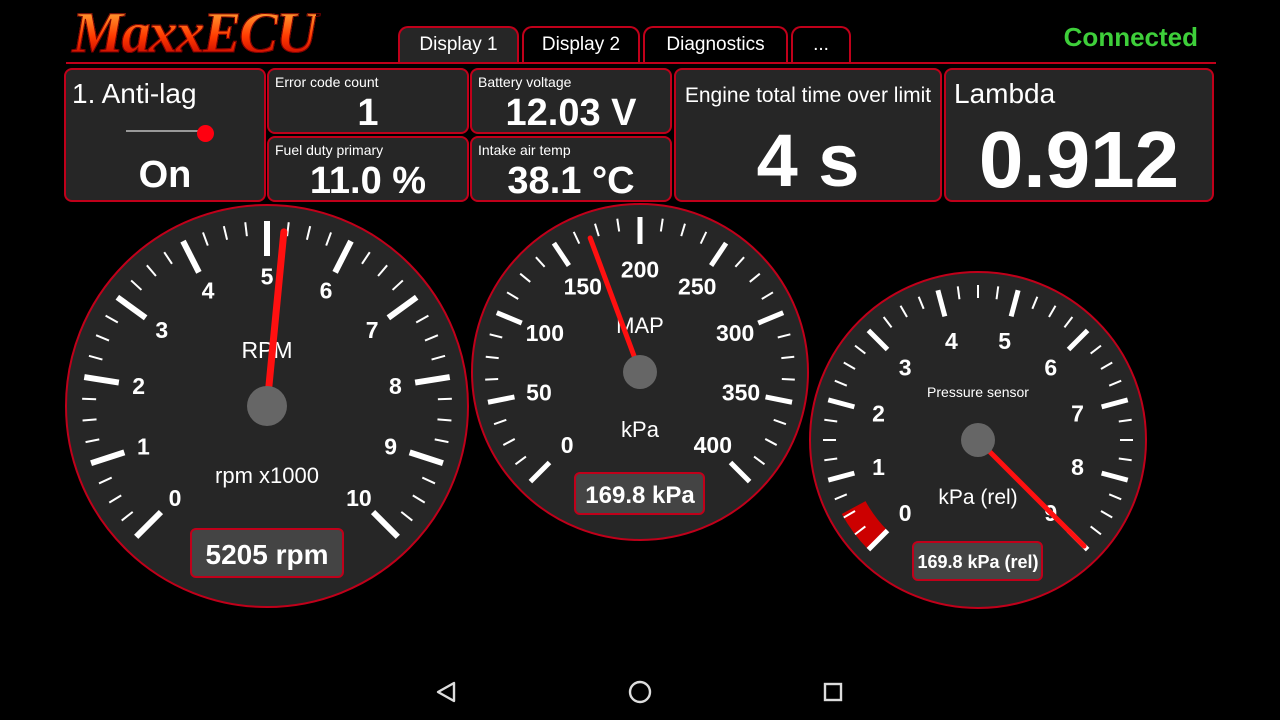 Image resolution: width=1280 pixels, height=720 pixels. What do you see at coordinates (1004, 341) in the screenshot?
I see `pressure-scale-label: 5` at bounding box center [1004, 341].